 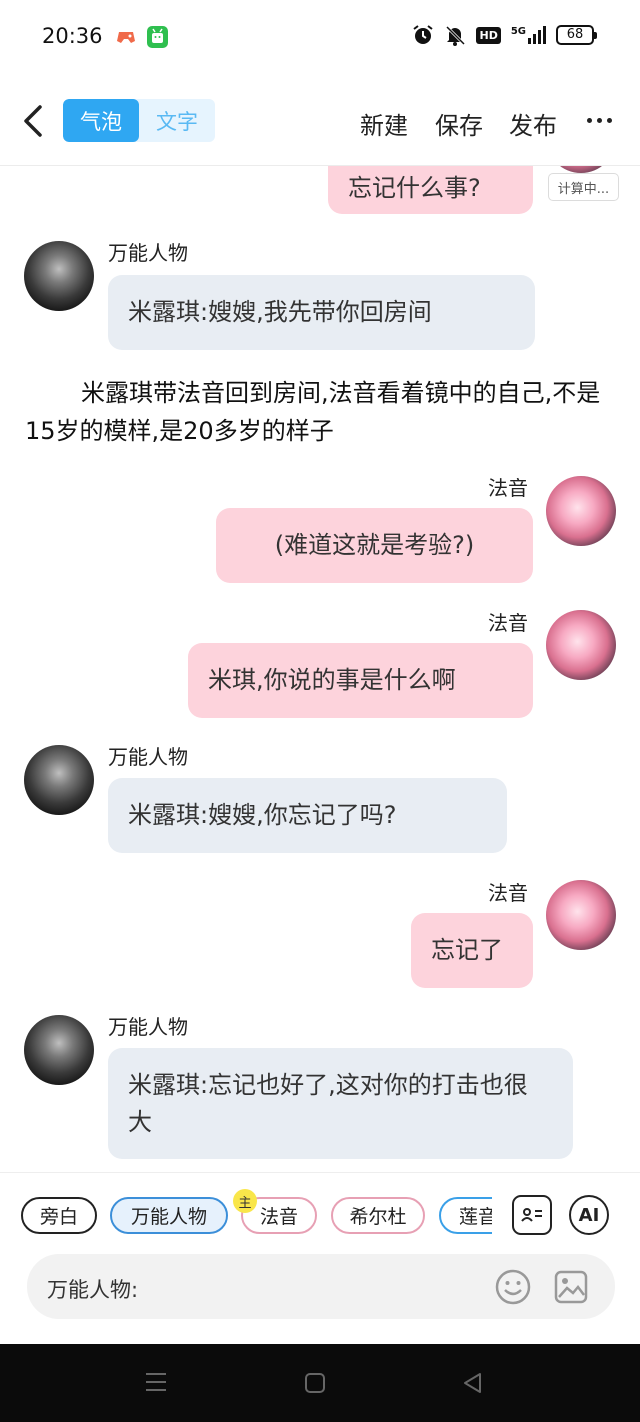 What do you see at coordinates (414, 187) in the screenshot?
I see `message-text: 忘记什么事?` at bounding box center [414, 187].